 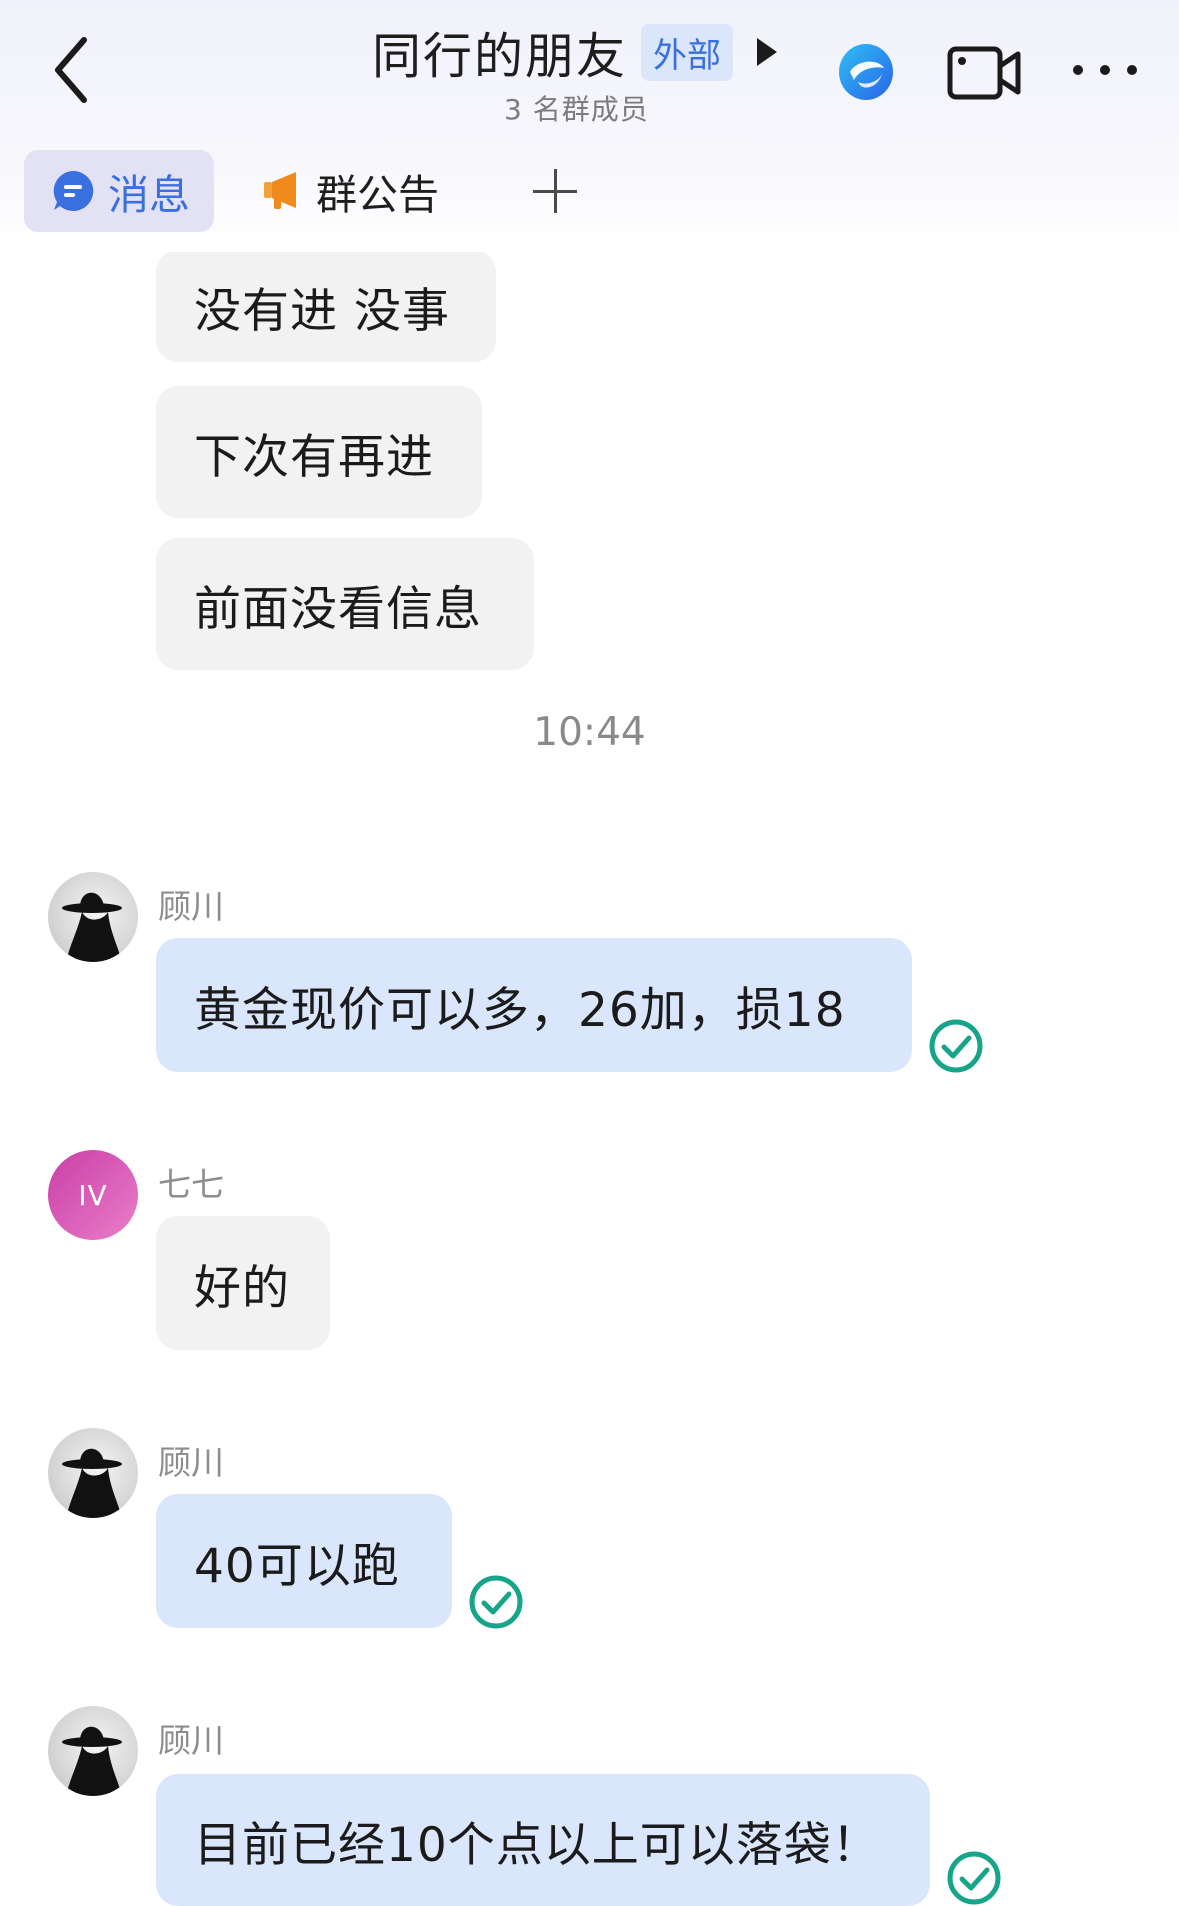 What do you see at coordinates (984, 73) in the screenshot?
I see `video-call-icon` at bounding box center [984, 73].